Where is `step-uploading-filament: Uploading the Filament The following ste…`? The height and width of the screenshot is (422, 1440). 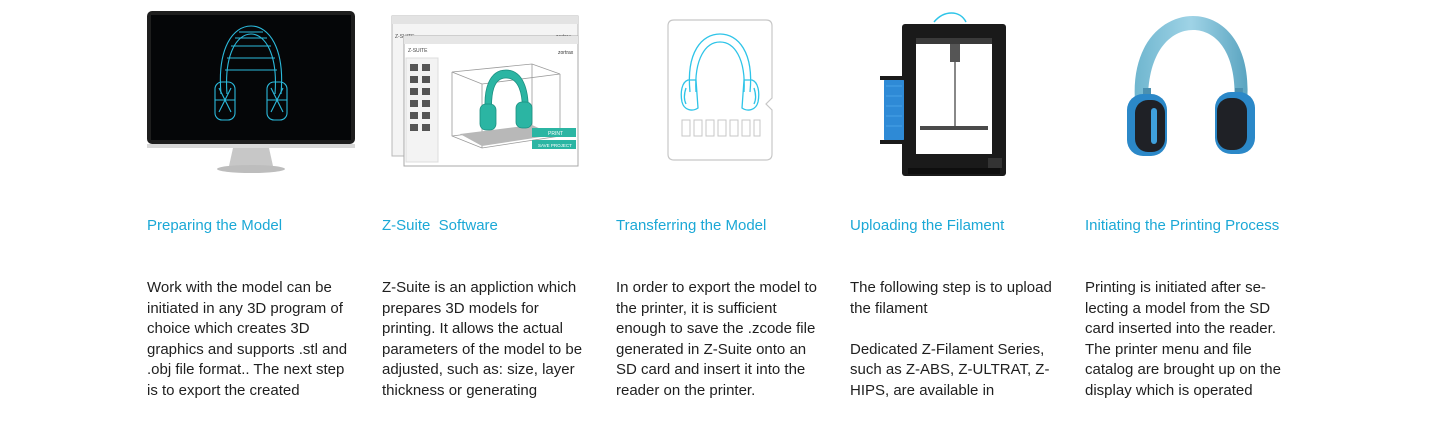
step-uploading-filament: Uploading the Filament The following ste… is located at coordinates (956, 200).